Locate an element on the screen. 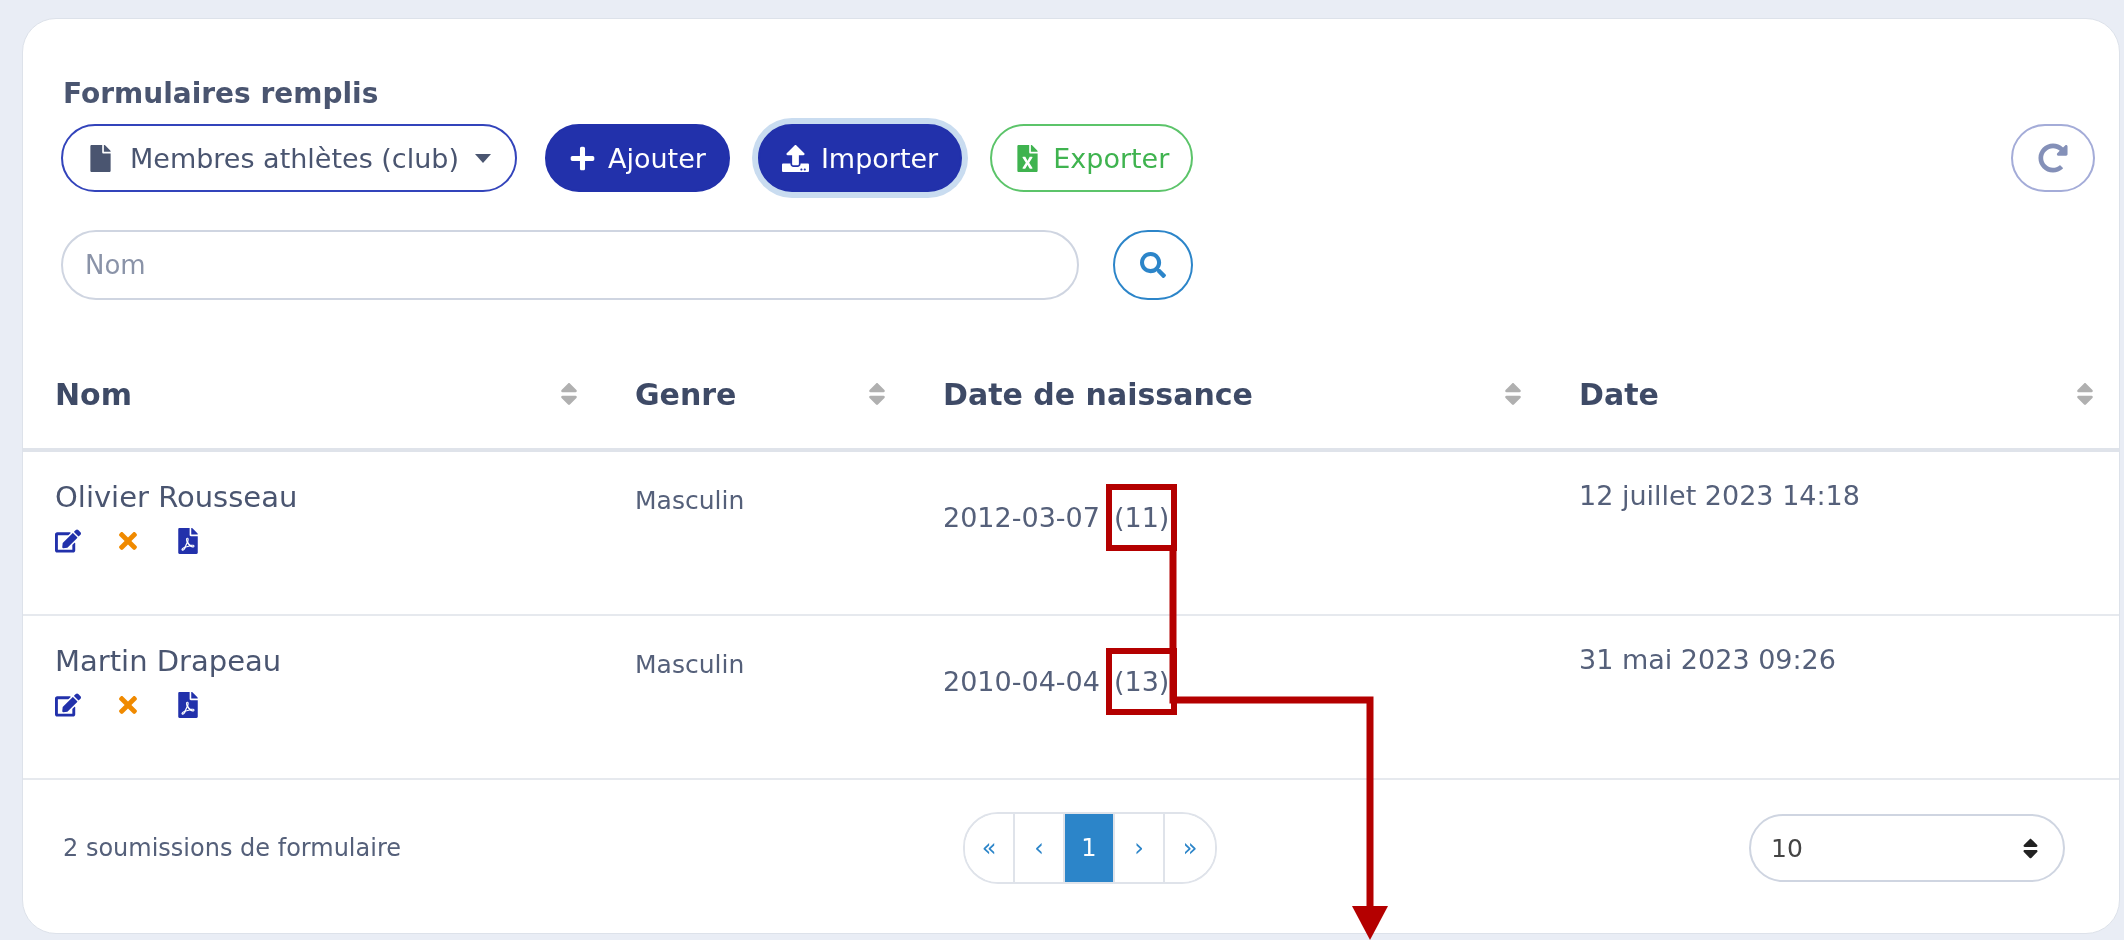 The width and height of the screenshot is (2124, 940). page-size-select: 10 is located at coordinates (1907, 848).